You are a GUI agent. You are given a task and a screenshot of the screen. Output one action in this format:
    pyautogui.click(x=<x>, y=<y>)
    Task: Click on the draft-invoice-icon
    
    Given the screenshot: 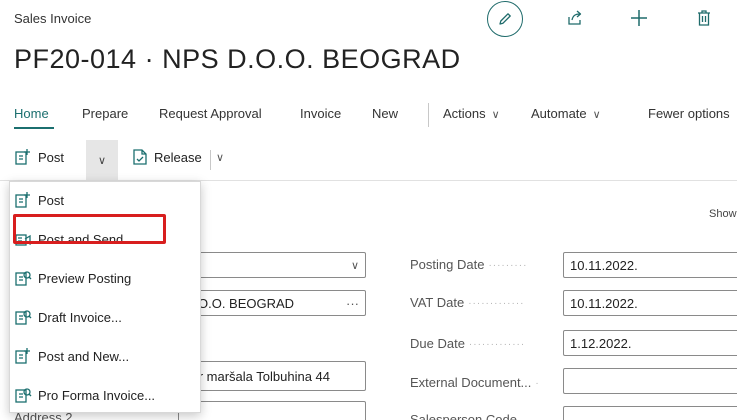 What is the action you would take?
    pyautogui.click(x=23, y=317)
    